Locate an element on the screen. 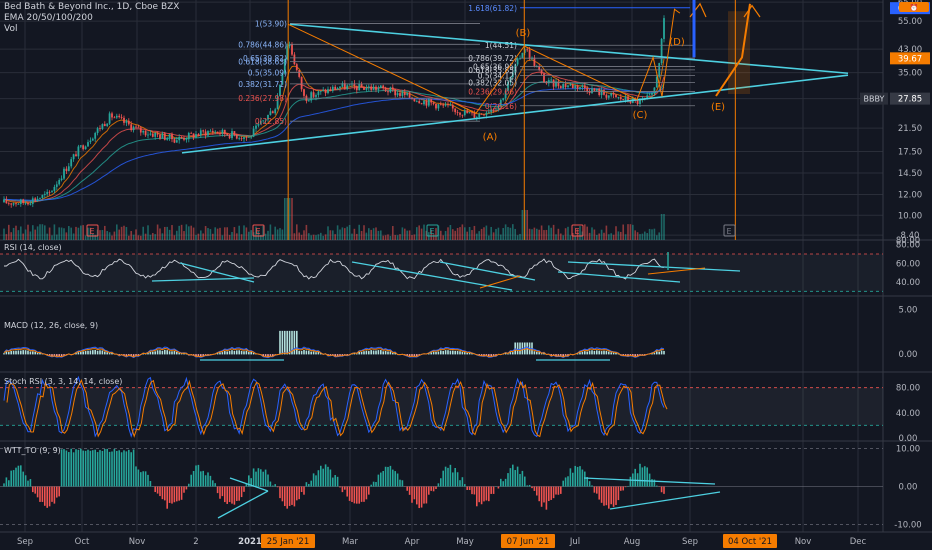 The height and width of the screenshot is (550, 932). price-tick-label: 21.50 is located at coordinates (910, 129).